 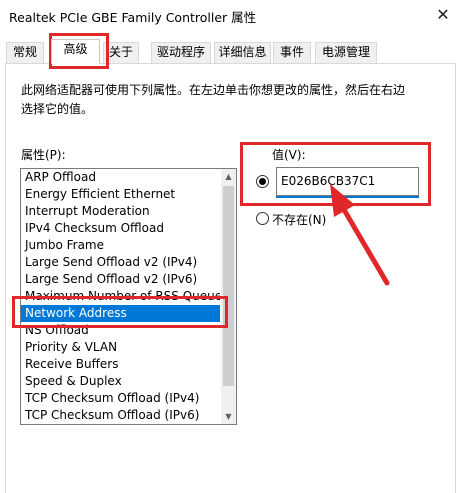 I want to click on property-list-item: Priority & VLAN, so click(x=120, y=347).